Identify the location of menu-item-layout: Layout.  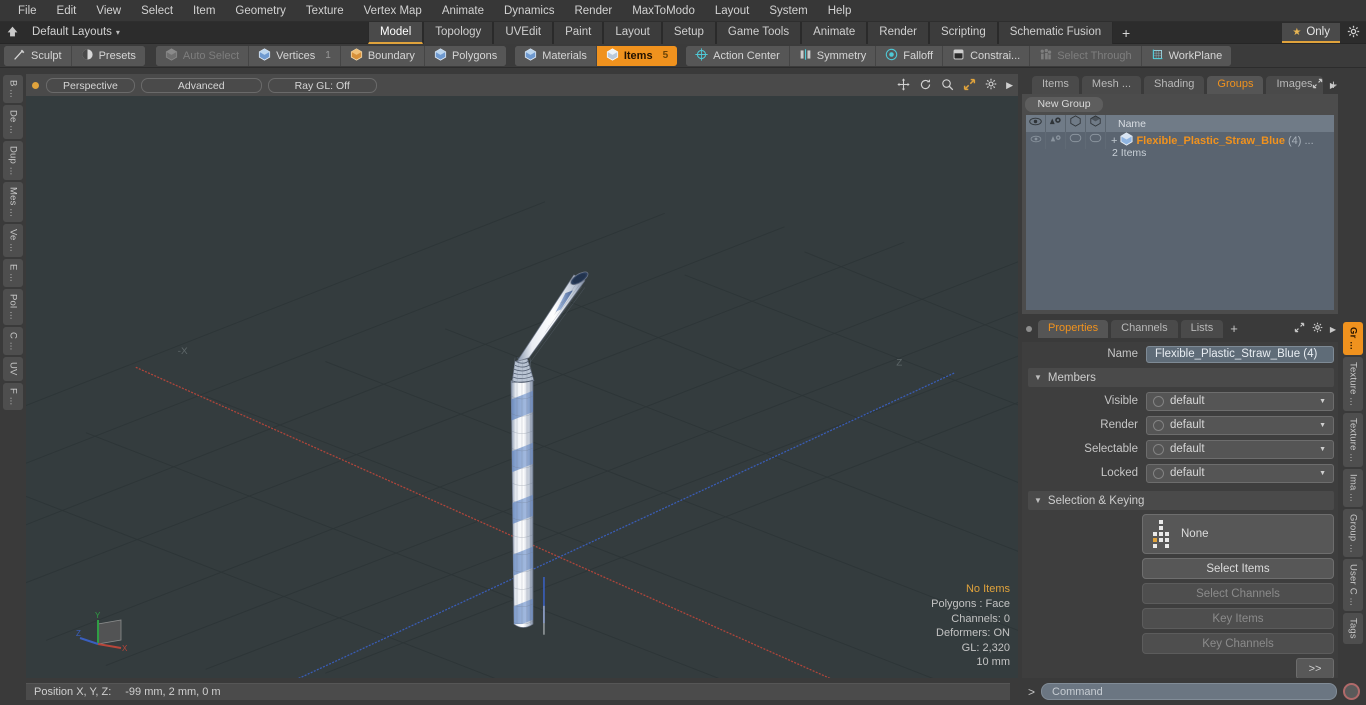
(732, 11).